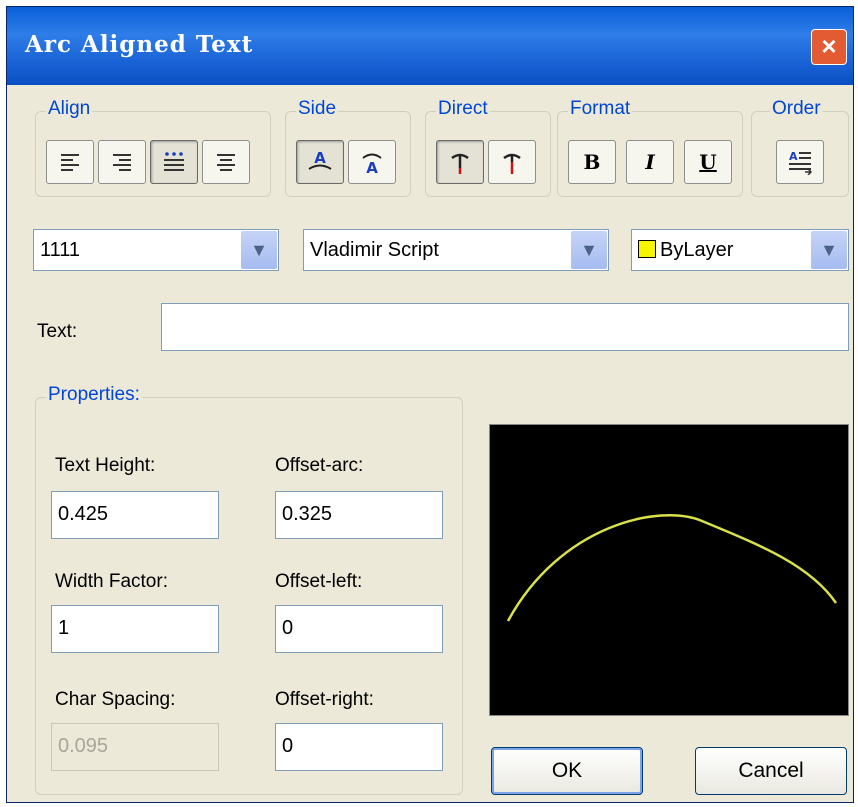  Describe the element at coordinates (288, 628) in the screenshot. I see `offset-left-value: 0` at that location.